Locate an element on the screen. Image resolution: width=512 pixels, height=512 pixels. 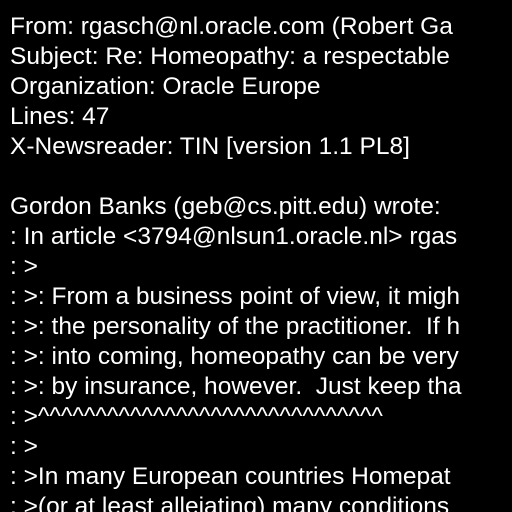
quoted-line: : >^^^^^^^^^^^^^^^^^^^^^^^^^^^^^^ is located at coordinates (196, 416).